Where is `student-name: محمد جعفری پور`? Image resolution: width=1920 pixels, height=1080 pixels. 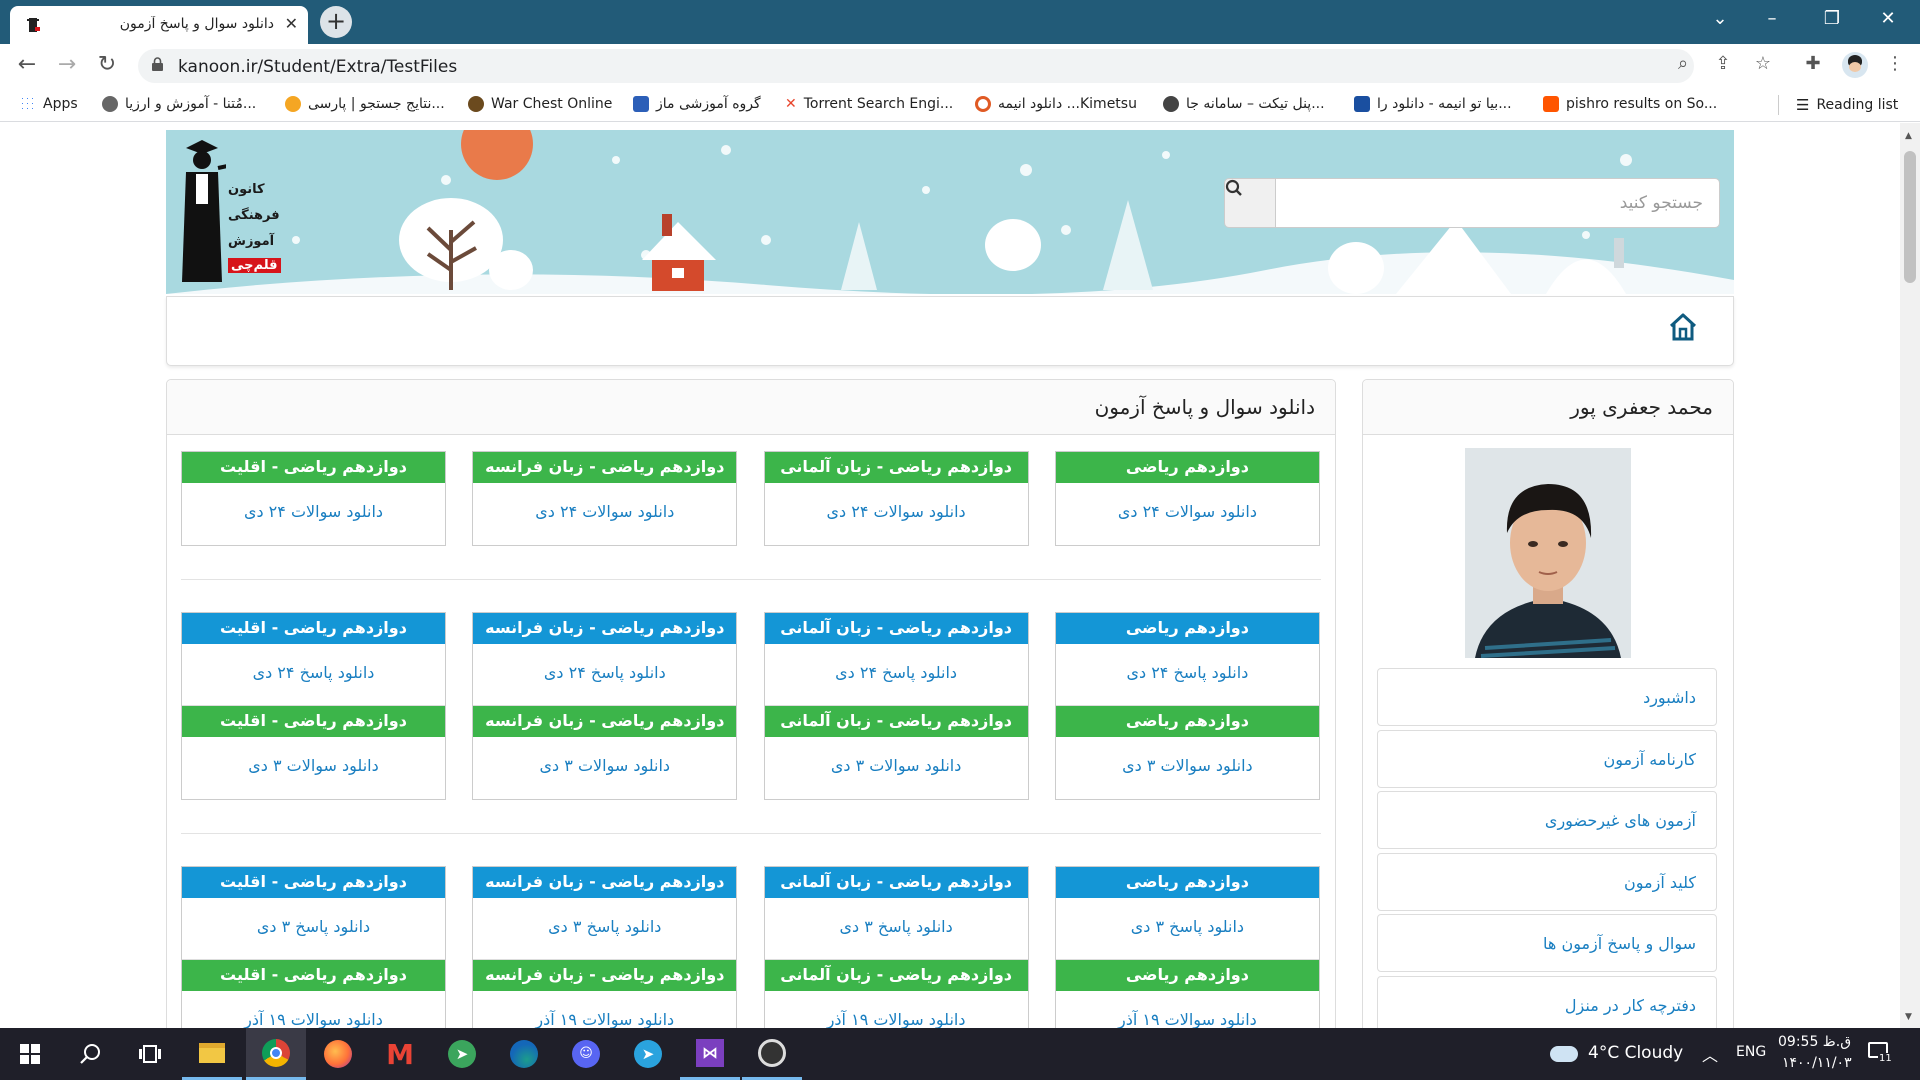 student-name: محمد جعفری پور is located at coordinates (1548, 407).